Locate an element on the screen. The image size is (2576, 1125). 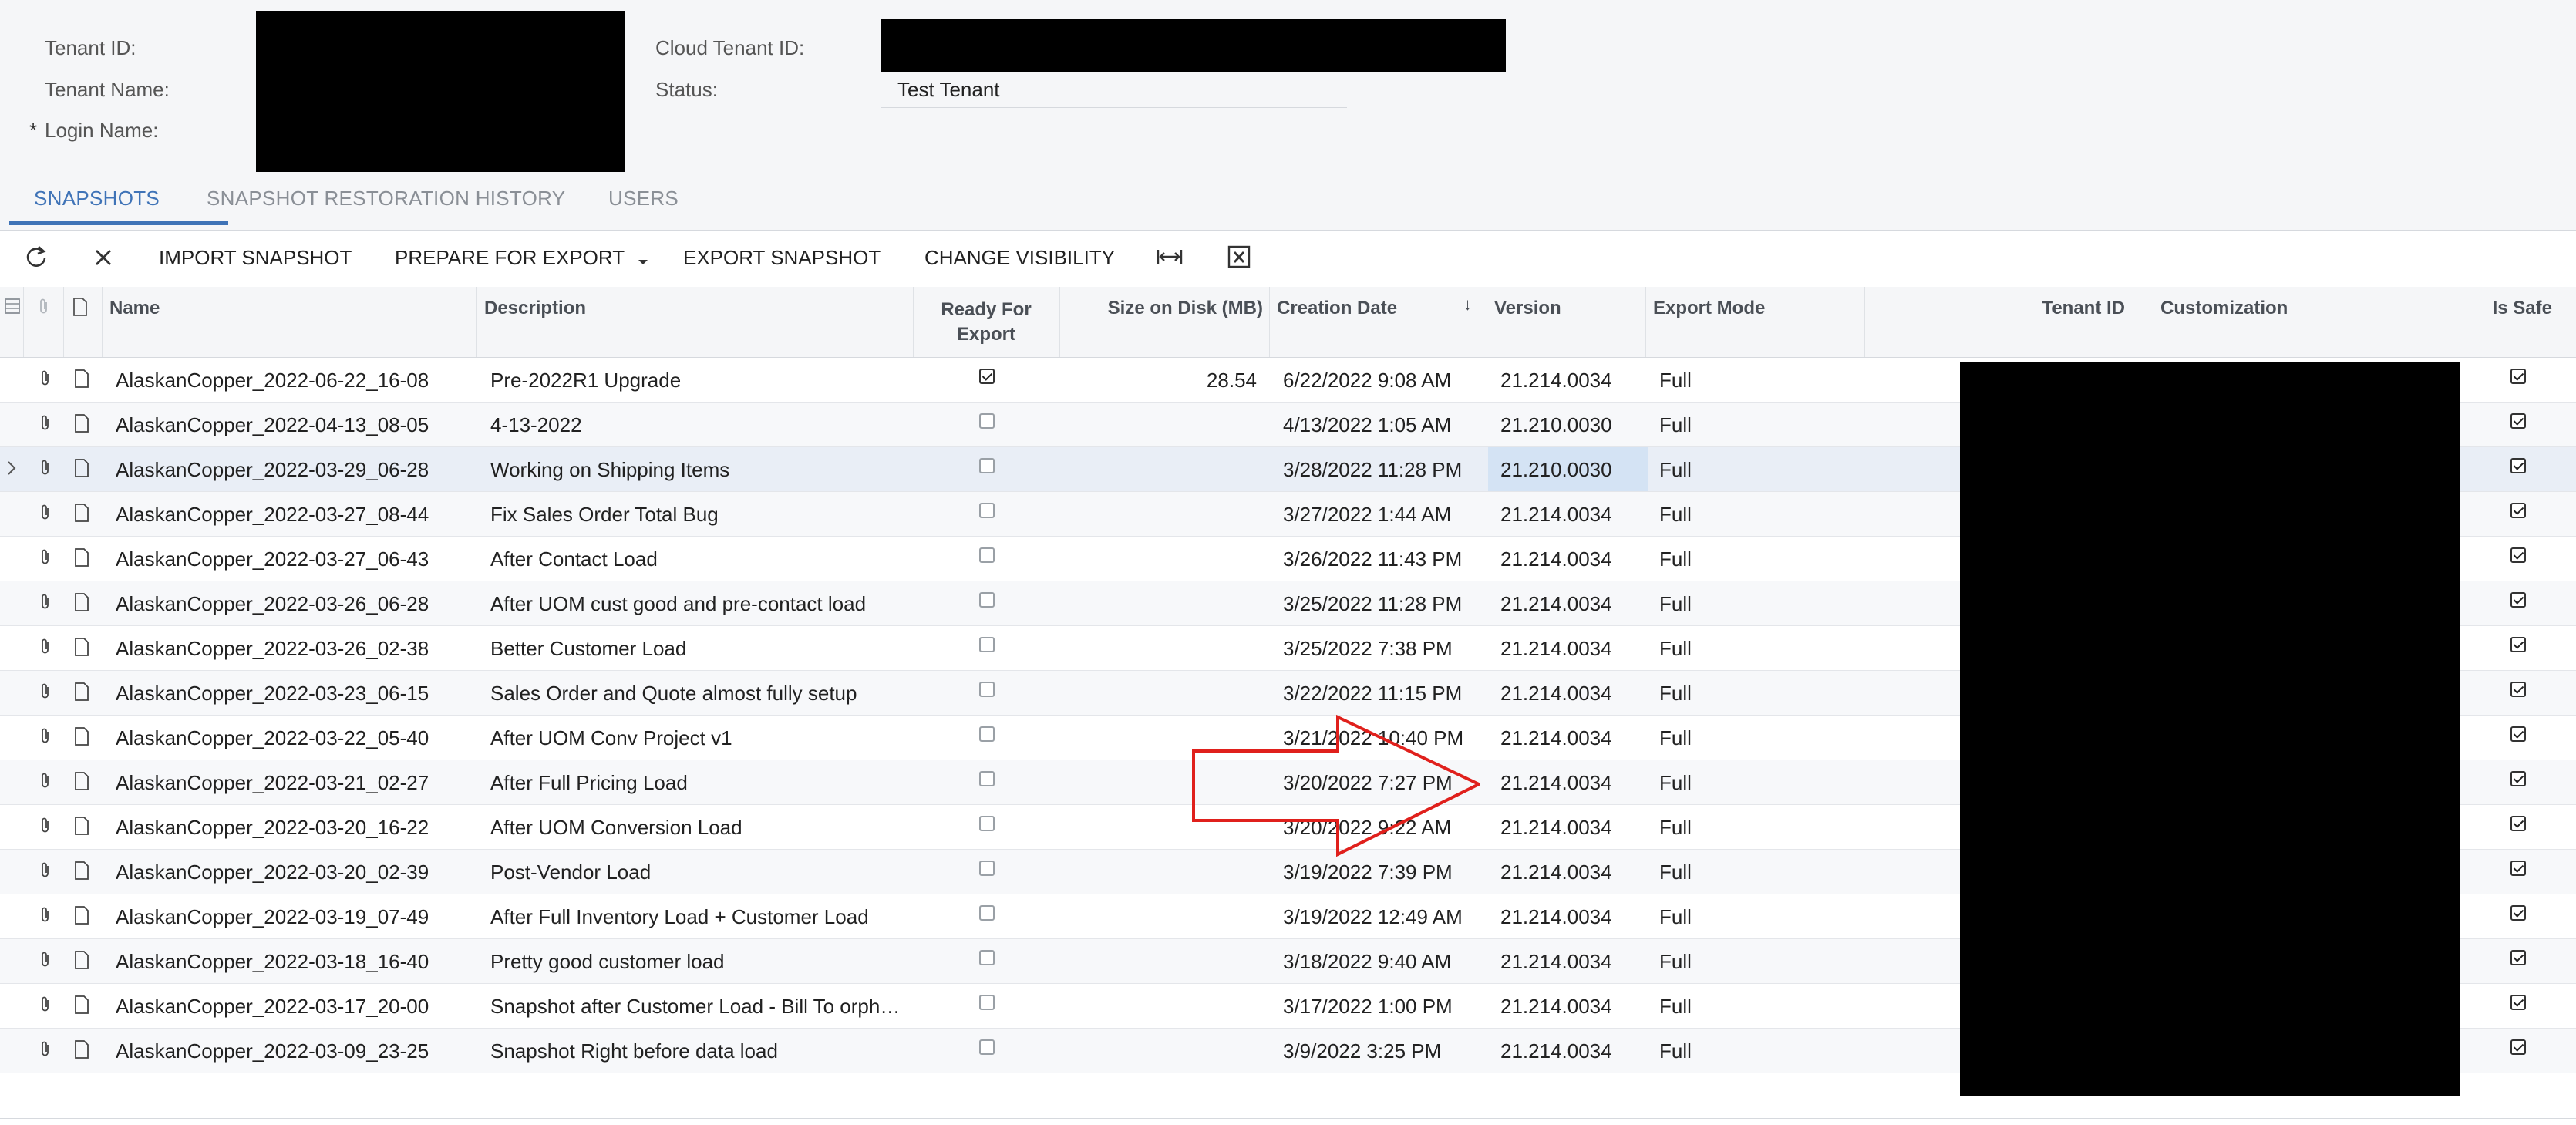
snapshot-name: AlaskanCopper_2022-03-22_05-40 is located at coordinates (293, 738).